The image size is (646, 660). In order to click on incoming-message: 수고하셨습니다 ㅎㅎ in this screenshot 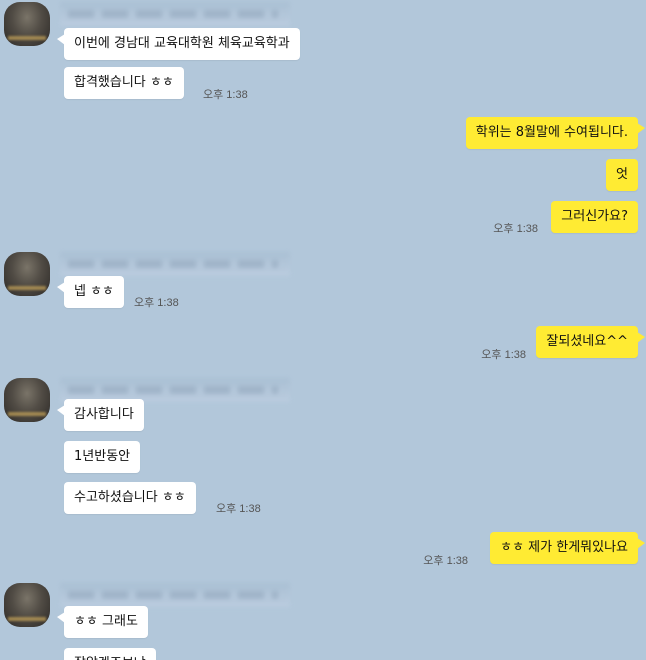, I will do `click(130, 498)`.